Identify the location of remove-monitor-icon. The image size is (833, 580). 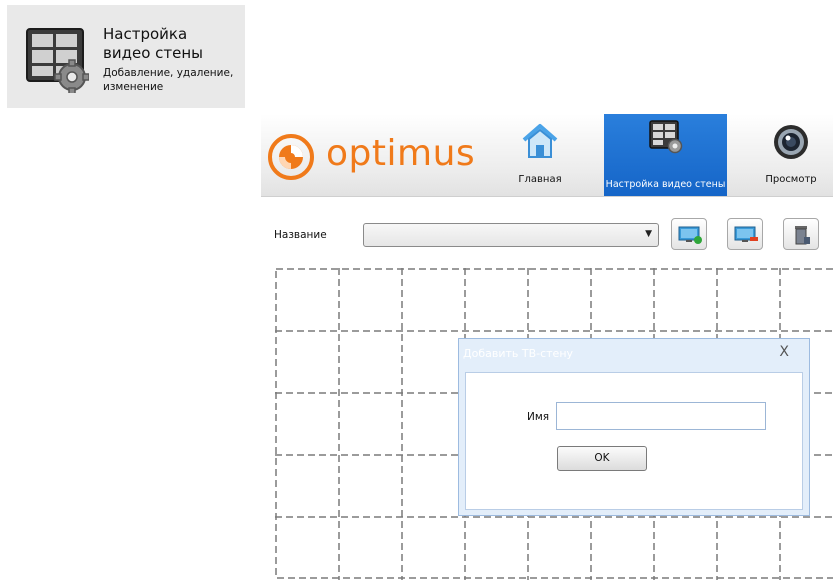
(746, 234).